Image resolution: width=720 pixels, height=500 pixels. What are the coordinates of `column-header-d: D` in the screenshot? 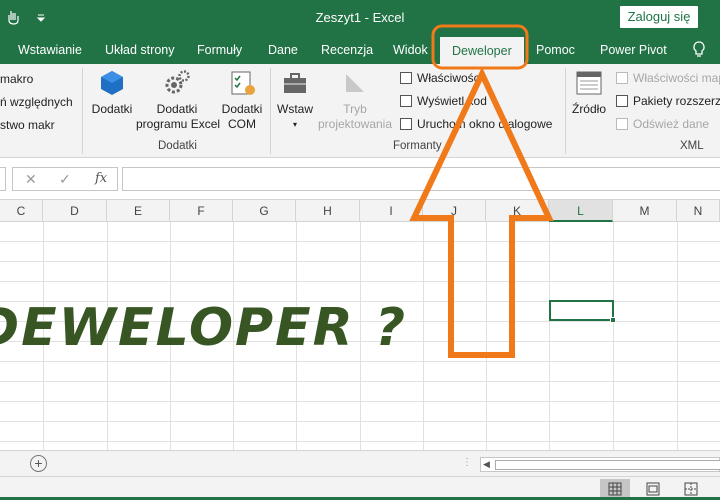 It's located at (75, 211).